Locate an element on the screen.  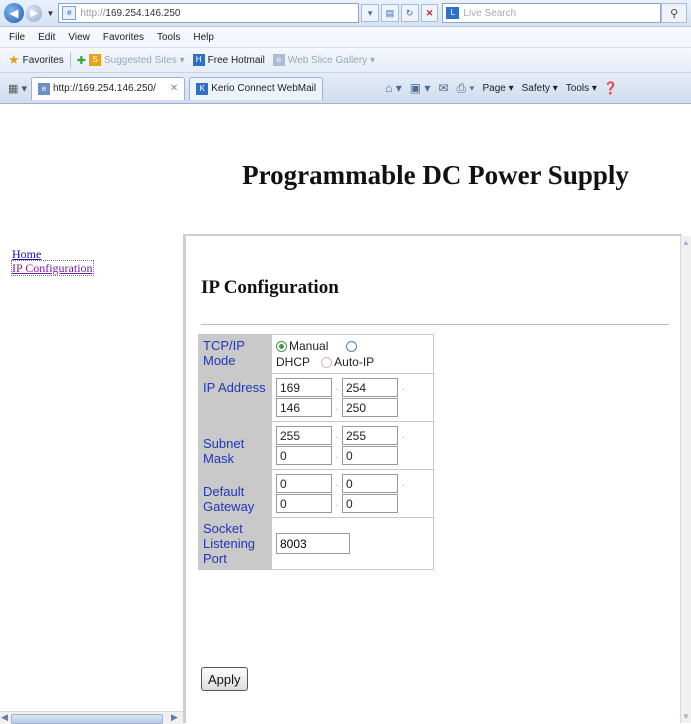
favorites-divider is located at coordinates (70, 60).